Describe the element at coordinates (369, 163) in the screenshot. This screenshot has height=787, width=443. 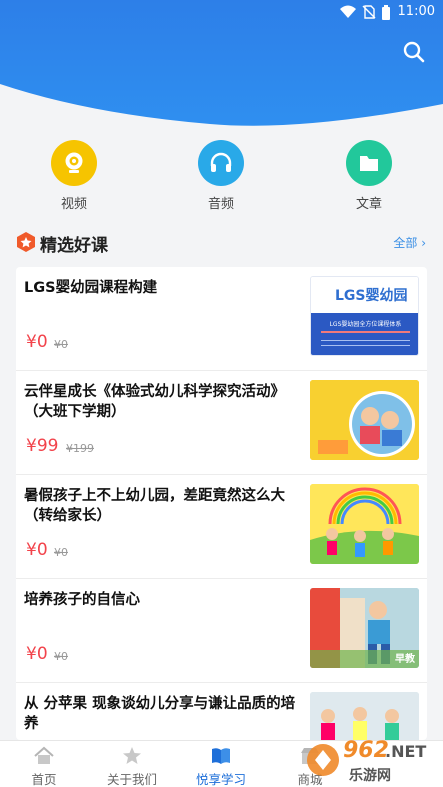
I see `folder-icon` at that location.